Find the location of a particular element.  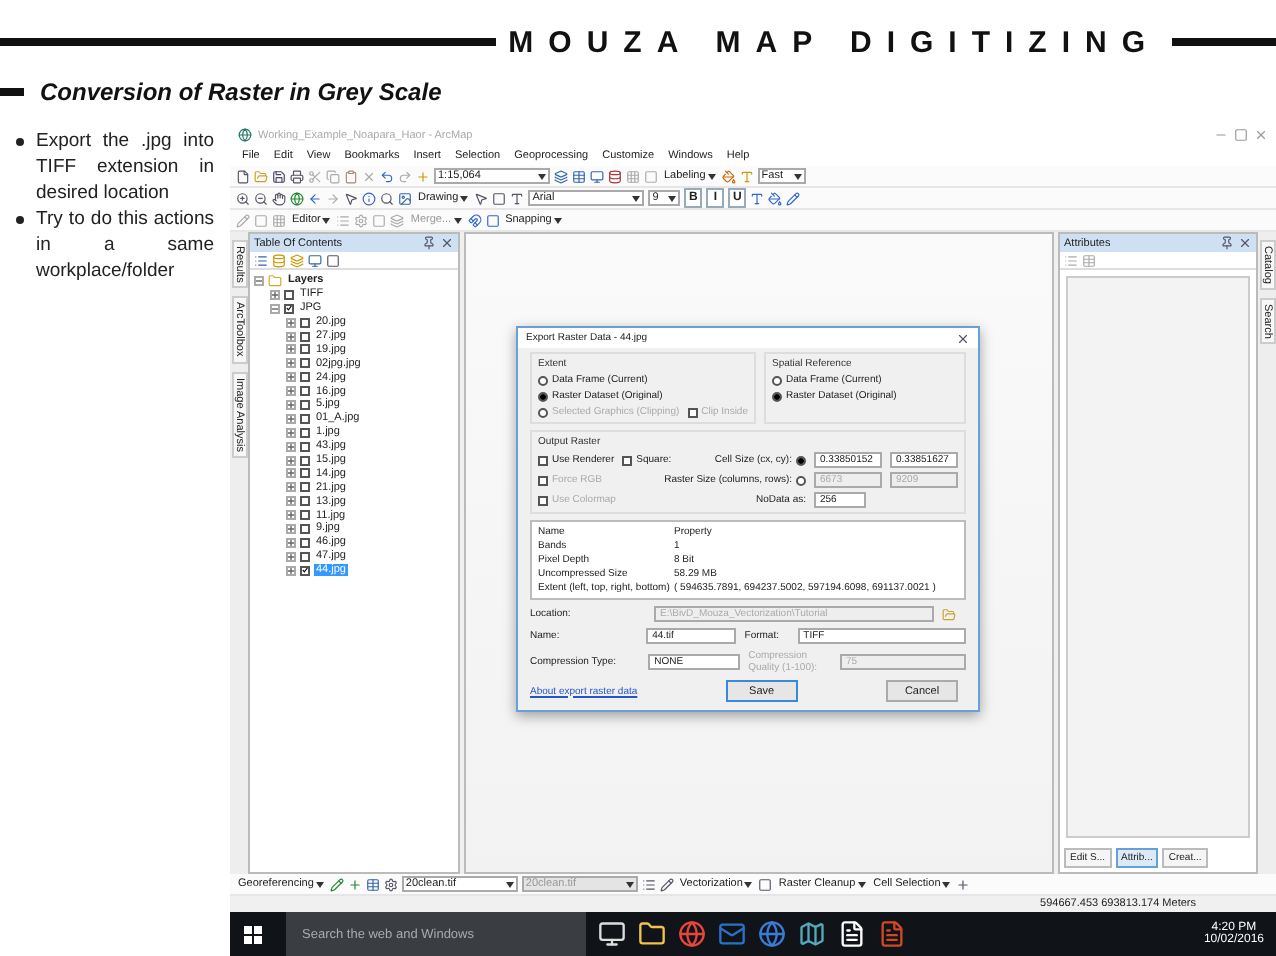

monitor-icon is located at coordinates (315, 260).